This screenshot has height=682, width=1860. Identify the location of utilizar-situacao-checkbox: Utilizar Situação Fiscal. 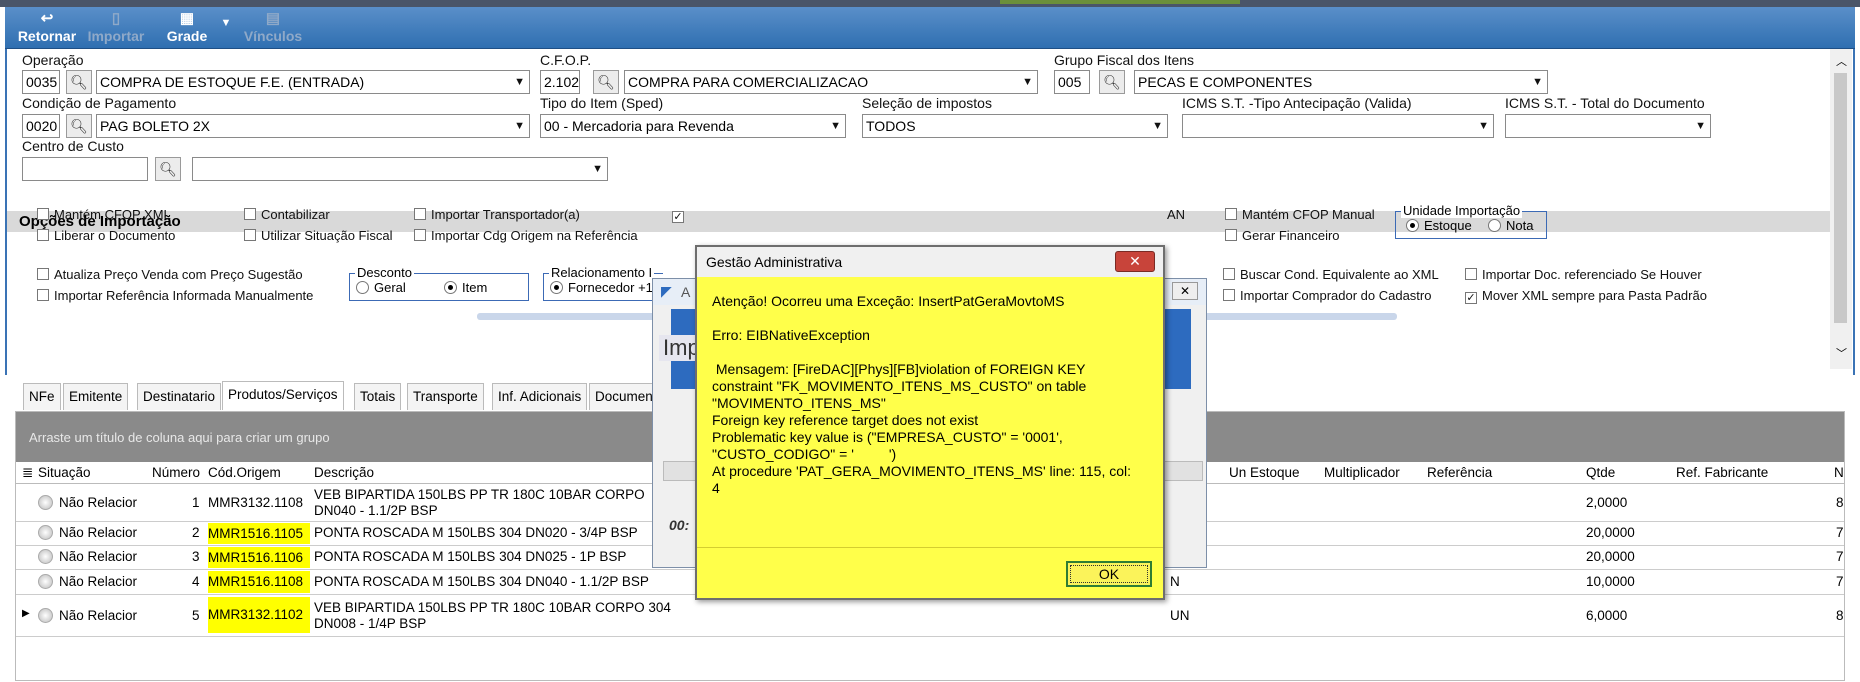
(318, 235).